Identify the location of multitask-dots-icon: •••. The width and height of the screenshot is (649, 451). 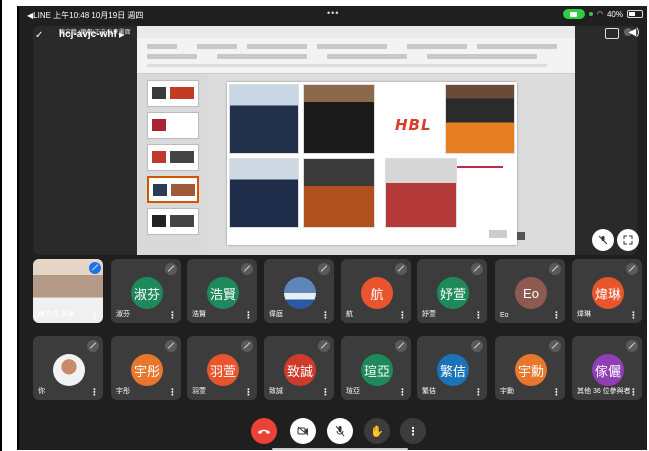
(333, 13).